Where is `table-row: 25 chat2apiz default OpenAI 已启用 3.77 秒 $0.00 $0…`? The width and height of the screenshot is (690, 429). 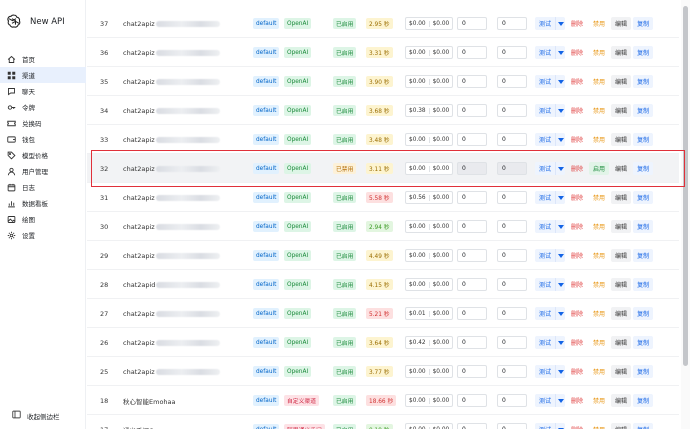 table-row: 25 chat2apiz default OpenAI 已启用 3.77 秒 $0.00 $0… is located at coordinates (383, 371).